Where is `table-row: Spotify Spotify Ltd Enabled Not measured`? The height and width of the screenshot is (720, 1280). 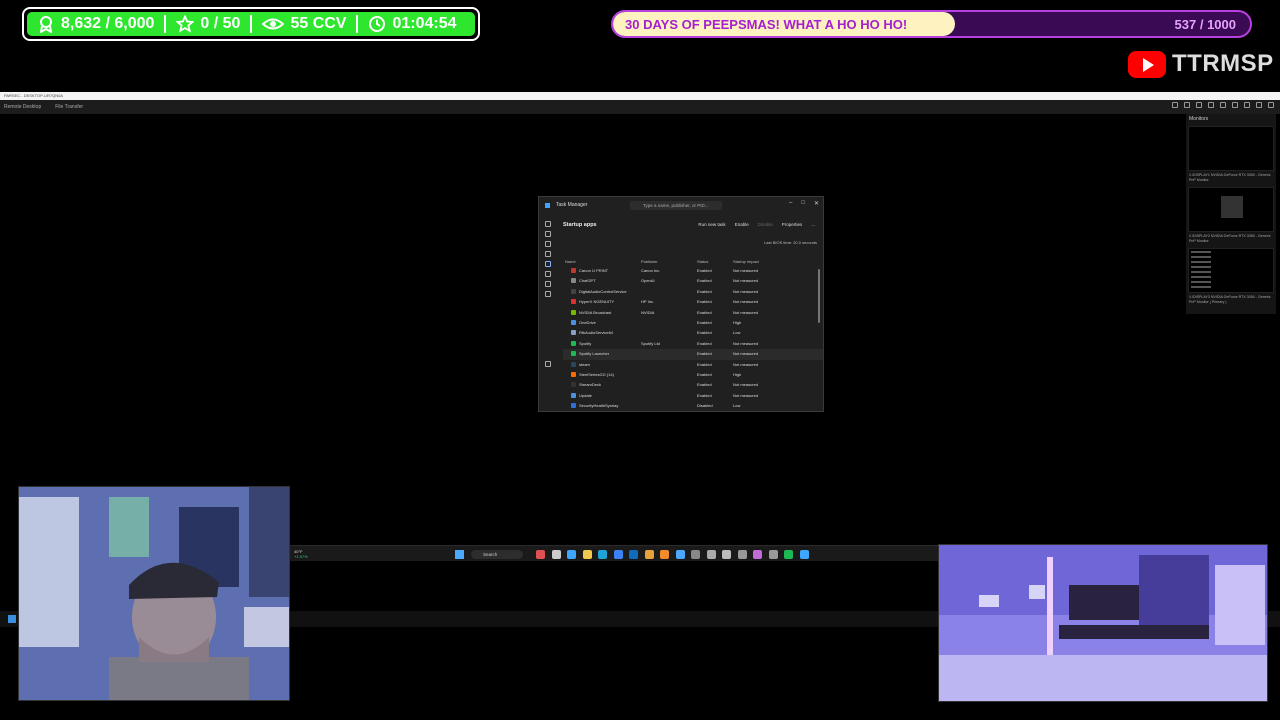
table-row: Spotify Spotify Ltd Enabled Not measured is located at coordinates (693, 344).